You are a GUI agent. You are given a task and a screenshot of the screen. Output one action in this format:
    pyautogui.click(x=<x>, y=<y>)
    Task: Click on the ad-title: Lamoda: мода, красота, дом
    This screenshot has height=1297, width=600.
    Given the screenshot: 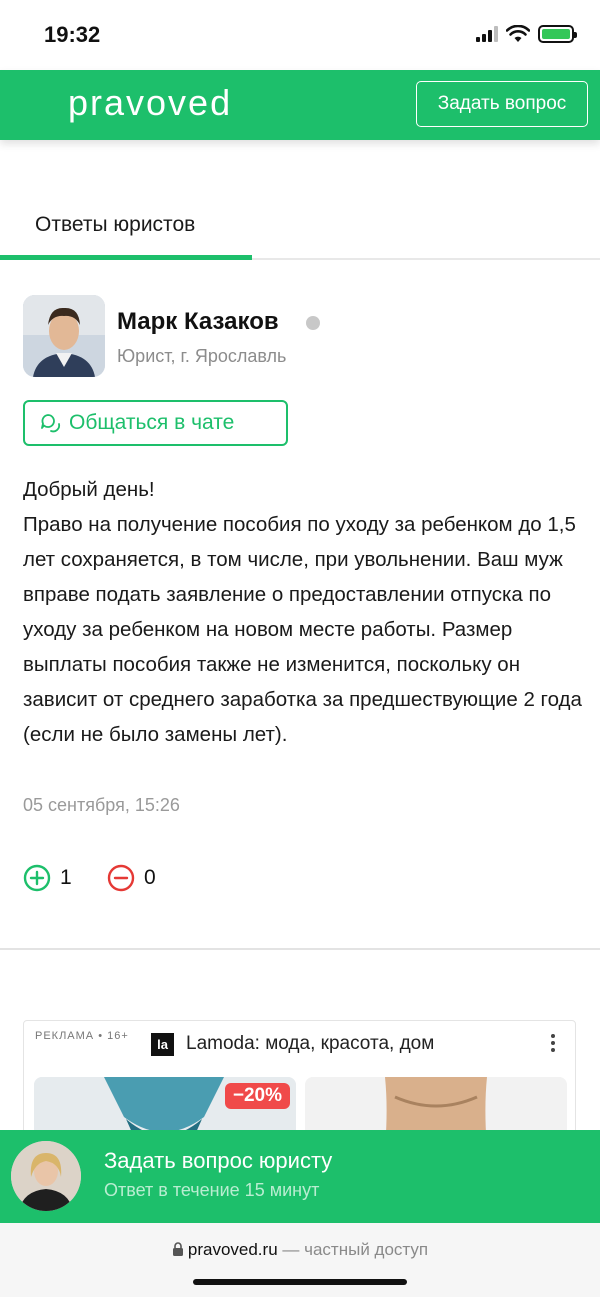 What is the action you would take?
    pyautogui.click(x=310, y=1044)
    